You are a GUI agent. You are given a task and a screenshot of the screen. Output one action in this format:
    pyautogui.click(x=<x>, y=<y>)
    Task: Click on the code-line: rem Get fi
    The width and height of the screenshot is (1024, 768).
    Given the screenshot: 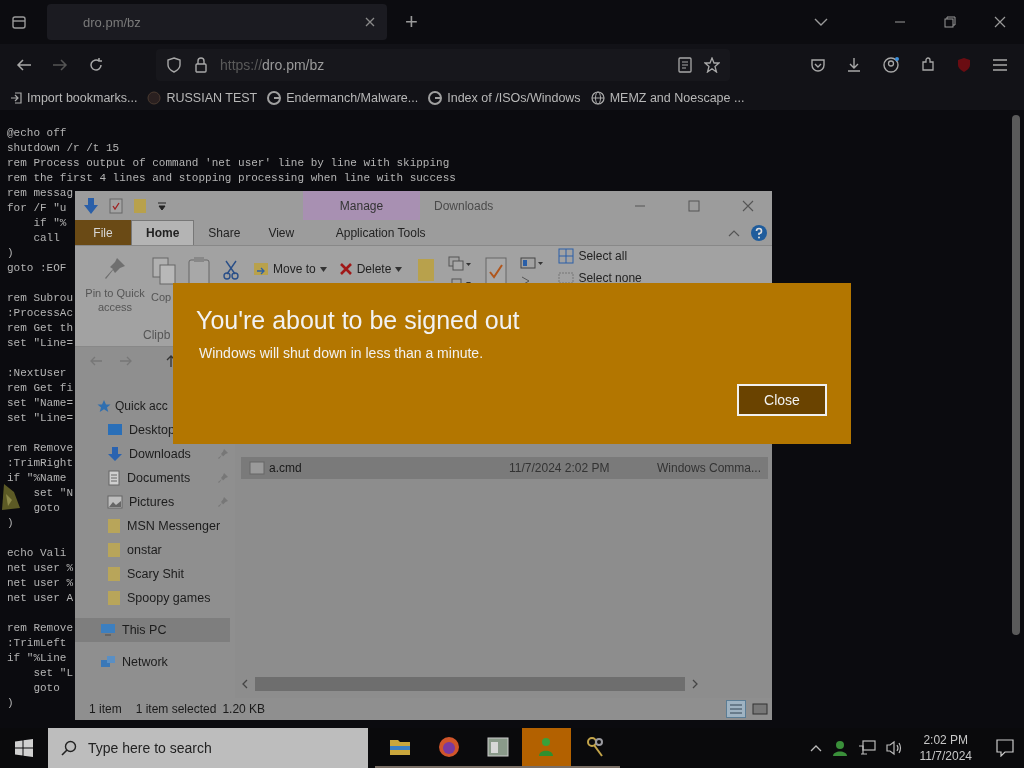 What is the action you would take?
    pyautogui.click(x=40, y=388)
    